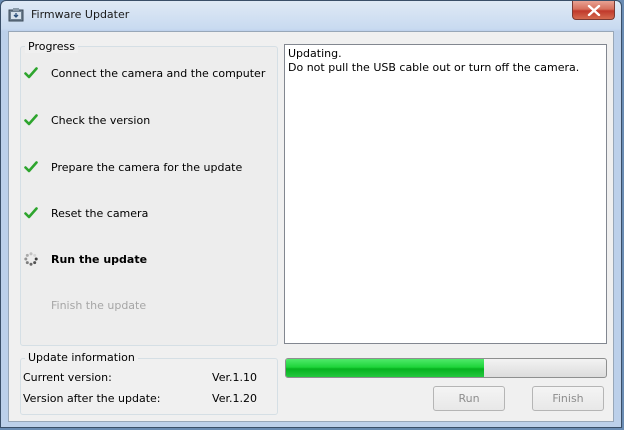 The image size is (624, 430). I want to click on log-line: Updating., so click(315, 53).